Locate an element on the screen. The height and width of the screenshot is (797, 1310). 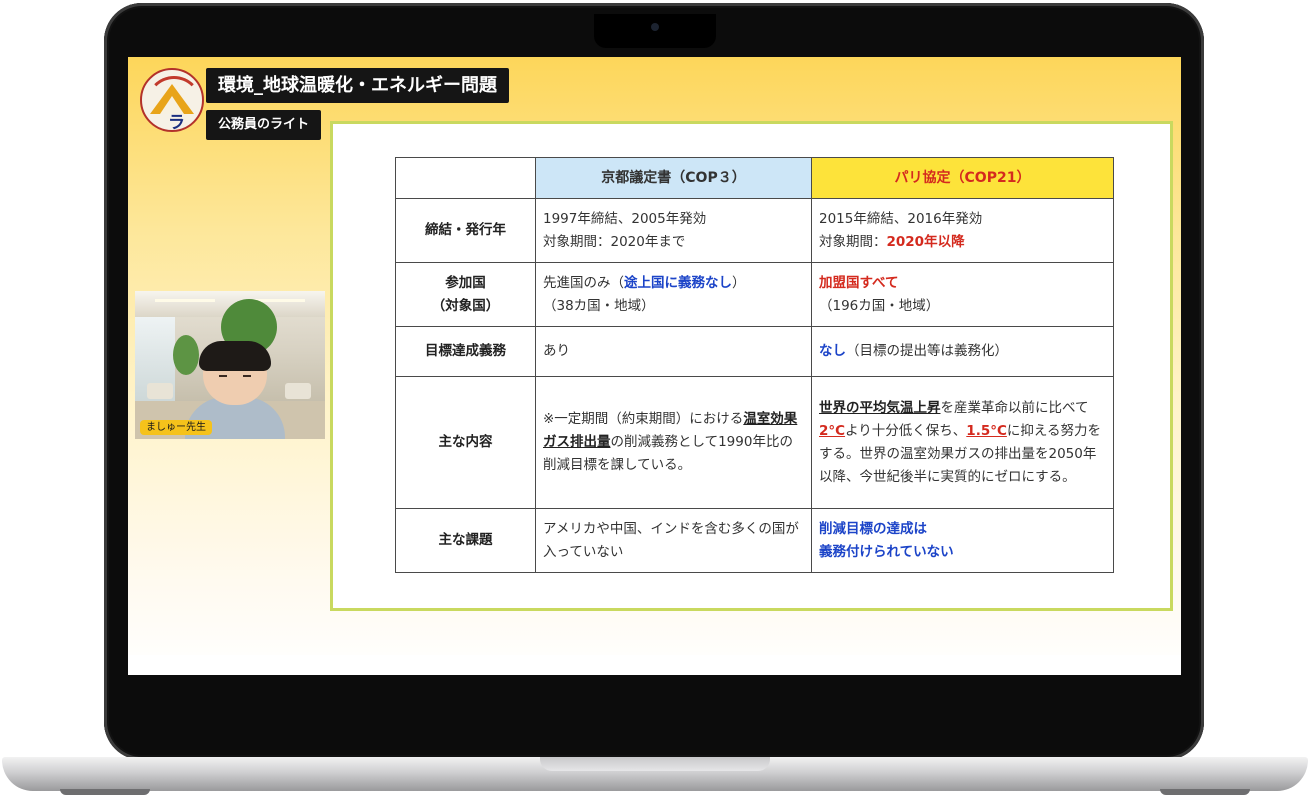
screen-bottom-bar is located at coordinates (654, 665).